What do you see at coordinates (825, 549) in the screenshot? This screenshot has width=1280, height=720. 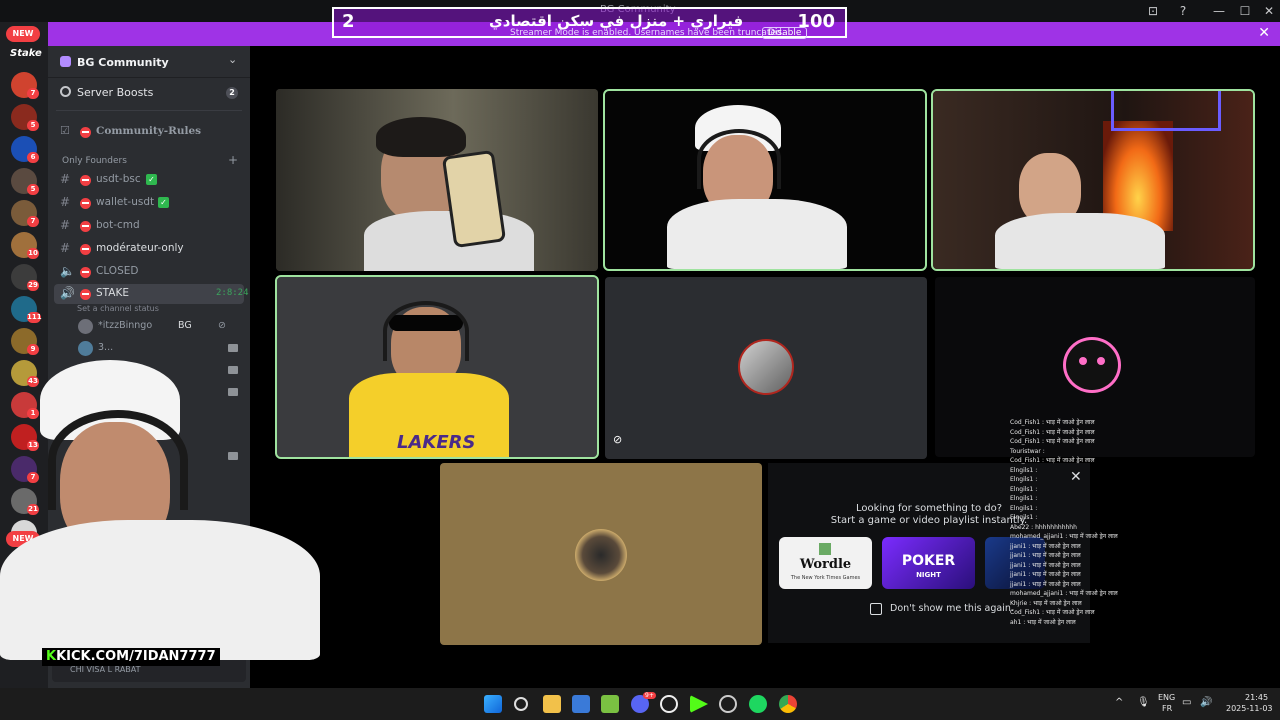 I see `wordle-icon` at bounding box center [825, 549].